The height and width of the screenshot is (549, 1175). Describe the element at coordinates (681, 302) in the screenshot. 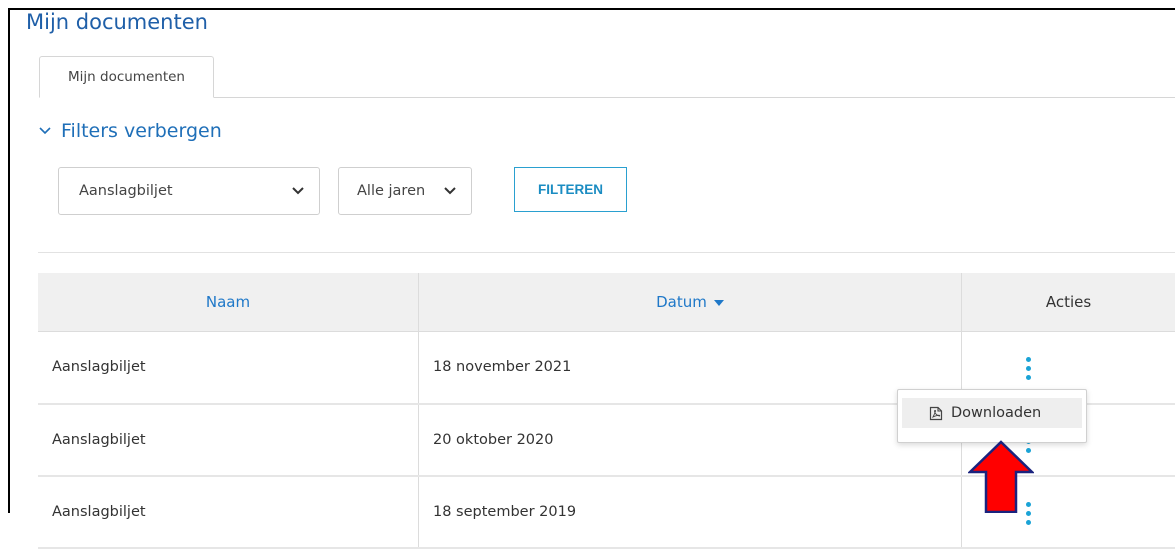

I see `column-header-datum-label: Datum` at that location.